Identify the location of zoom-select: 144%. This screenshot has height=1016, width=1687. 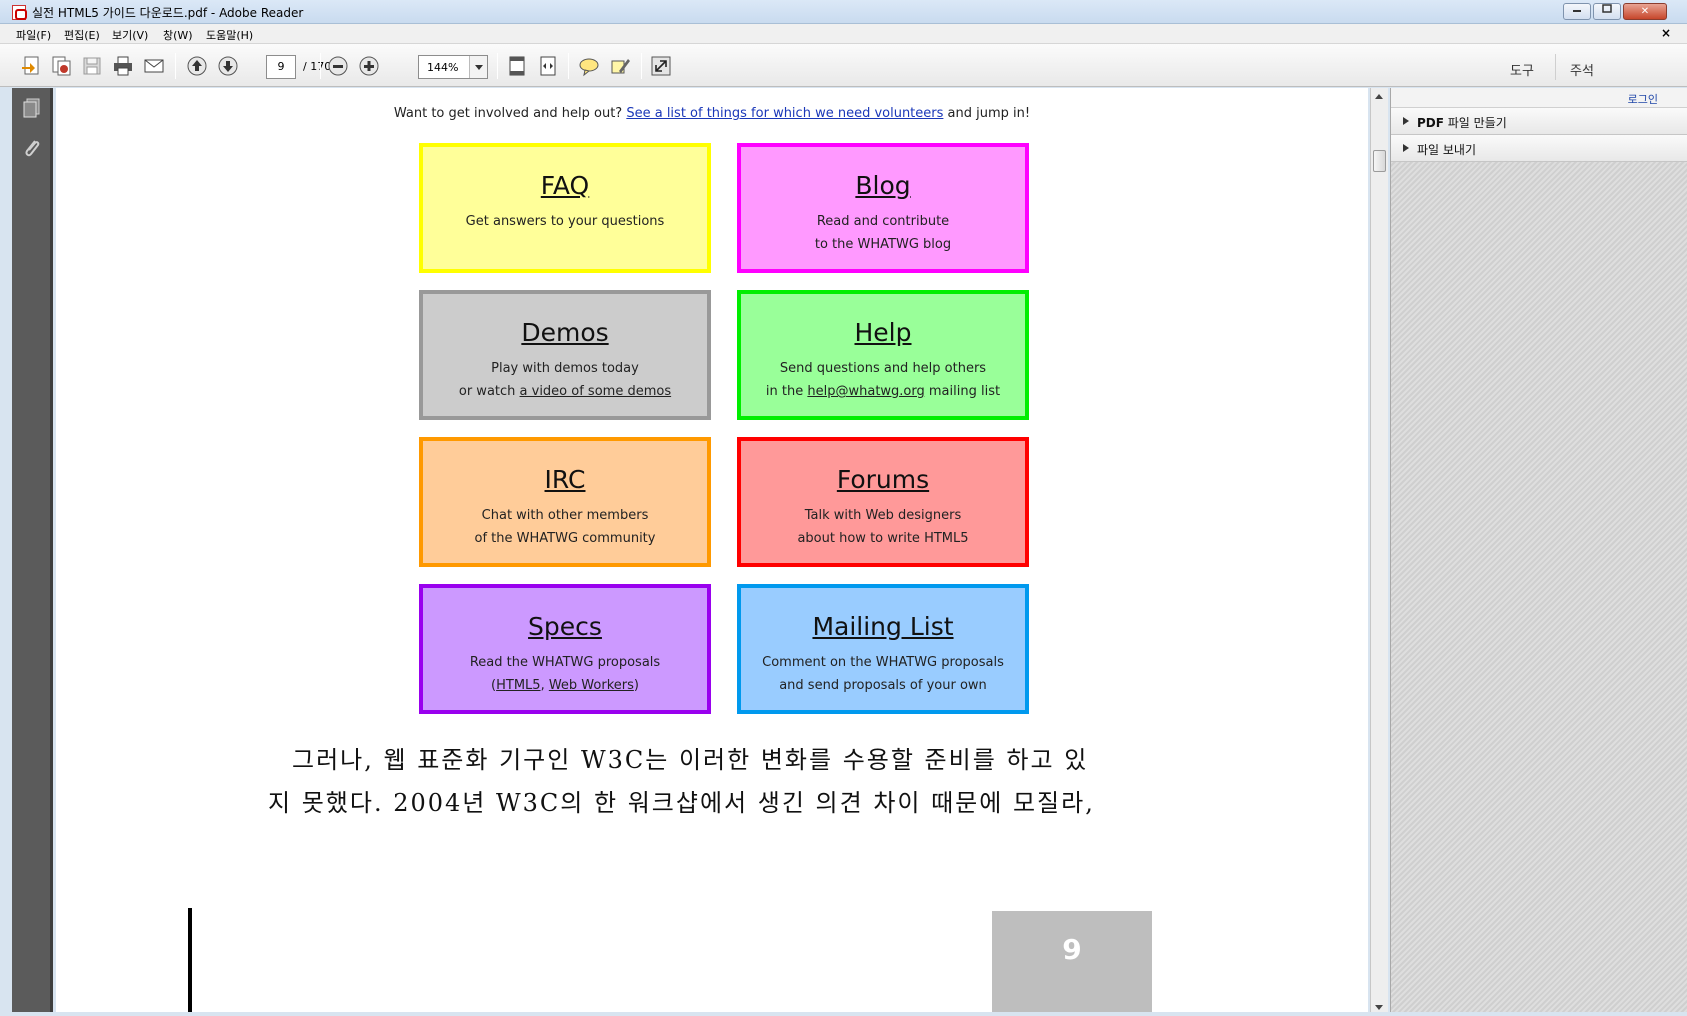
(453, 67).